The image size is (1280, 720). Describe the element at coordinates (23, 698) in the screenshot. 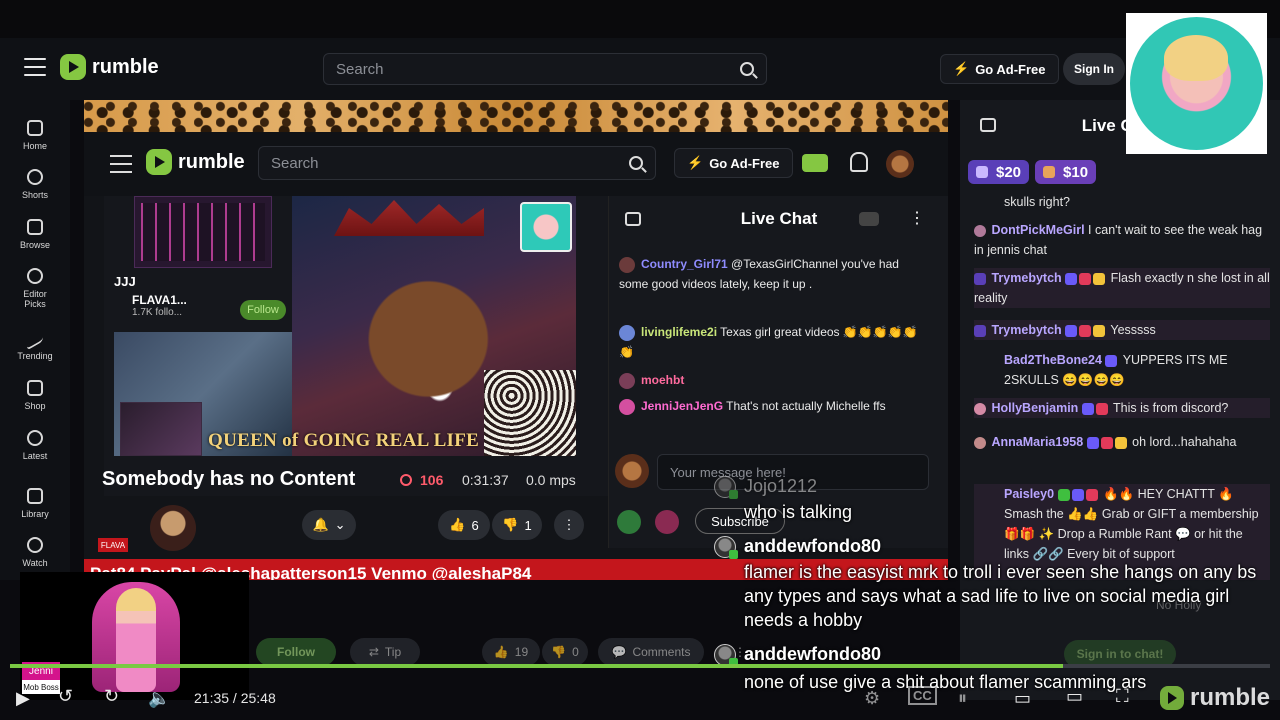

I see `play-icon: ▶` at that location.